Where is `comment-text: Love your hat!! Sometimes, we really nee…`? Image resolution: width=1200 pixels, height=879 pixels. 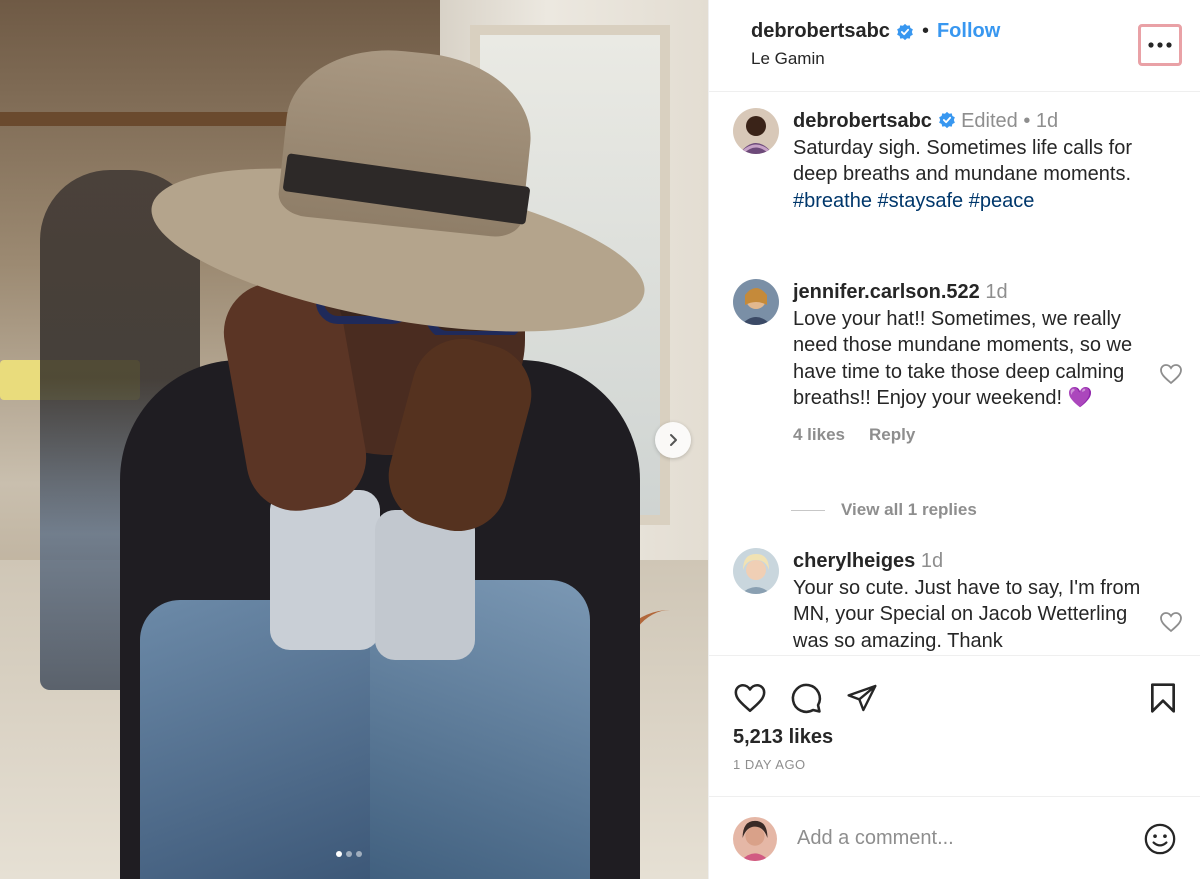 comment-text: Love your hat!! Sometimes, we really nee… is located at coordinates (963, 358).